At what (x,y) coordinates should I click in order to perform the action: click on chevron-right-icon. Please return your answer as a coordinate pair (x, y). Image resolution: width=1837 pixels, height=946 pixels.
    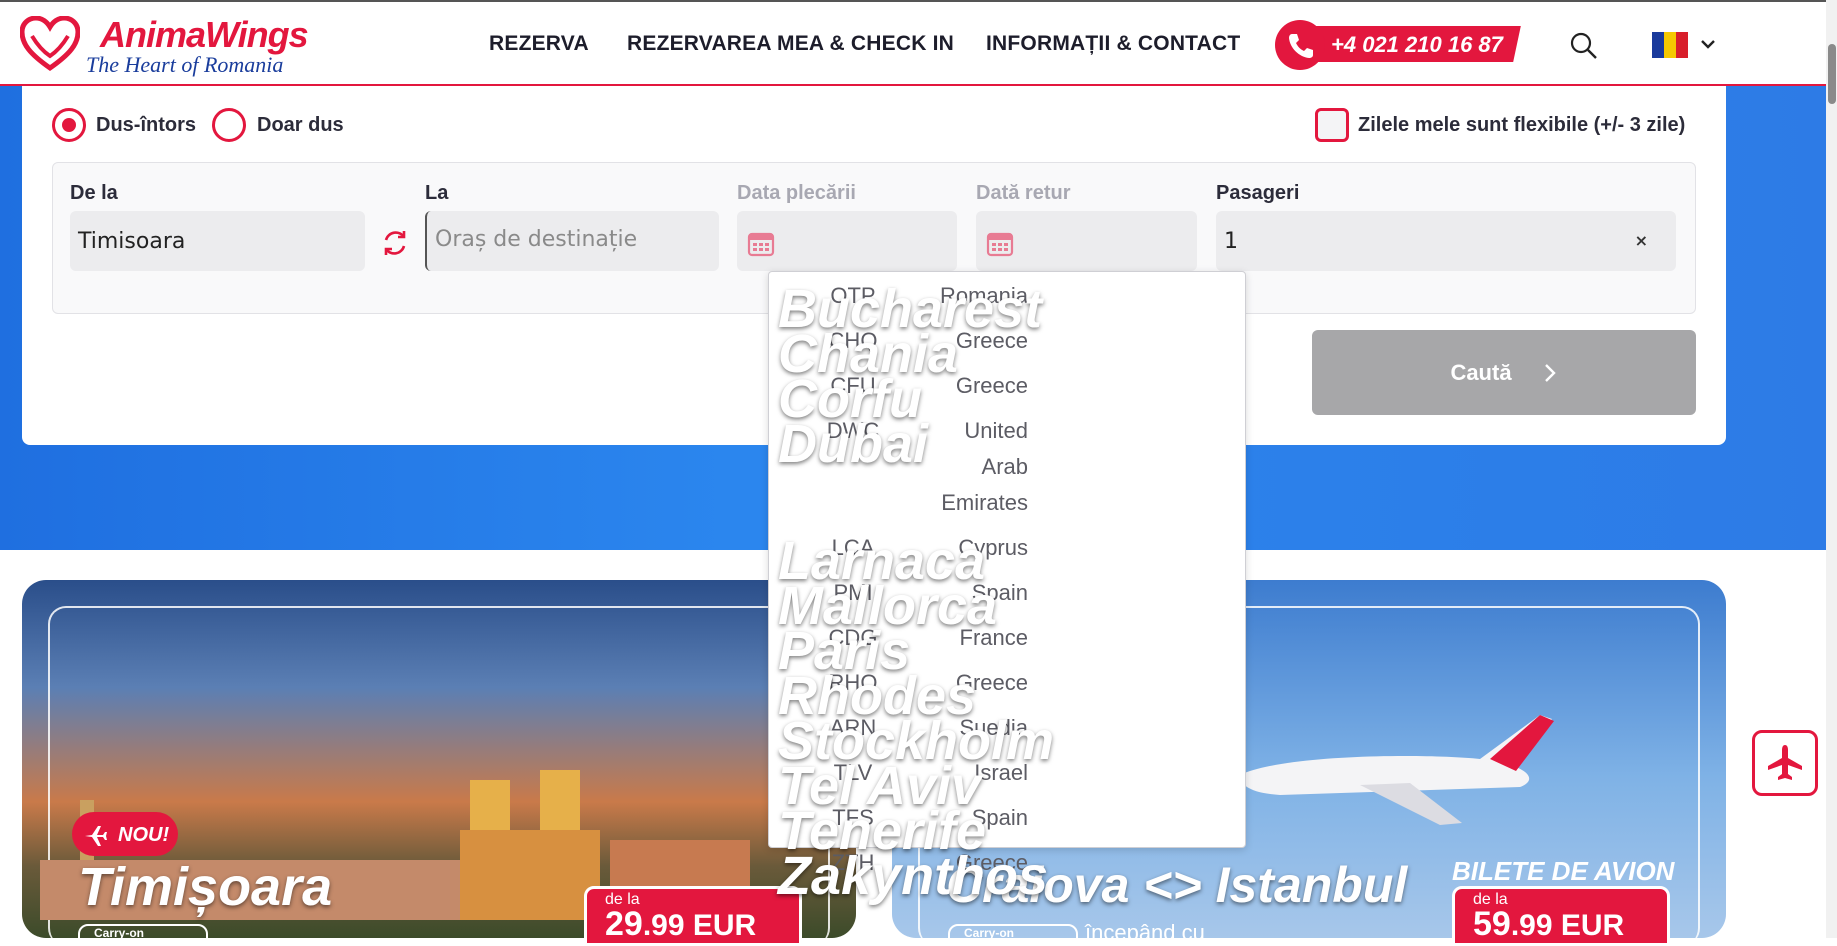
    Looking at the image, I should click on (1550, 372).